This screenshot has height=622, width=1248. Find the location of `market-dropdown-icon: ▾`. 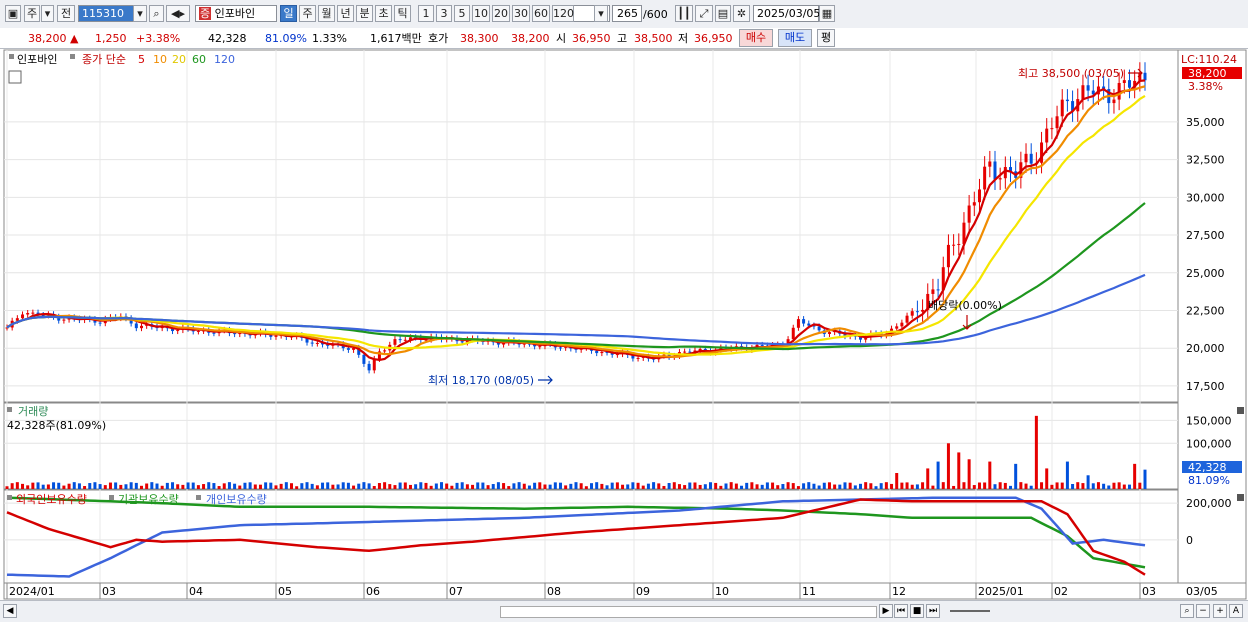

market-dropdown-icon: ▾ is located at coordinates (47, 13).